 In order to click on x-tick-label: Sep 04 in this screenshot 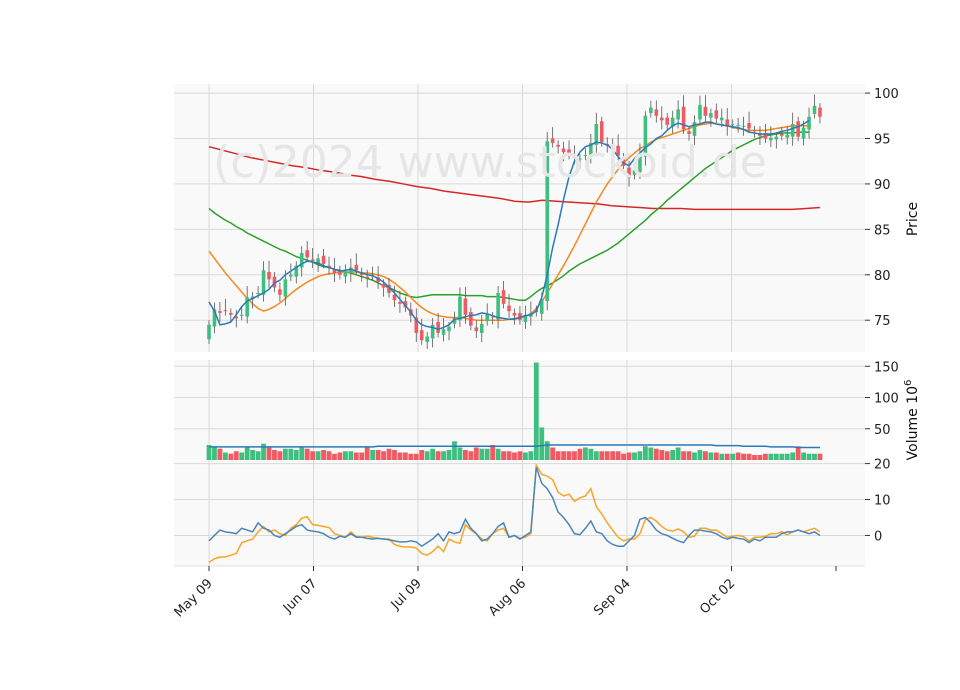, I will do `click(612, 597)`.